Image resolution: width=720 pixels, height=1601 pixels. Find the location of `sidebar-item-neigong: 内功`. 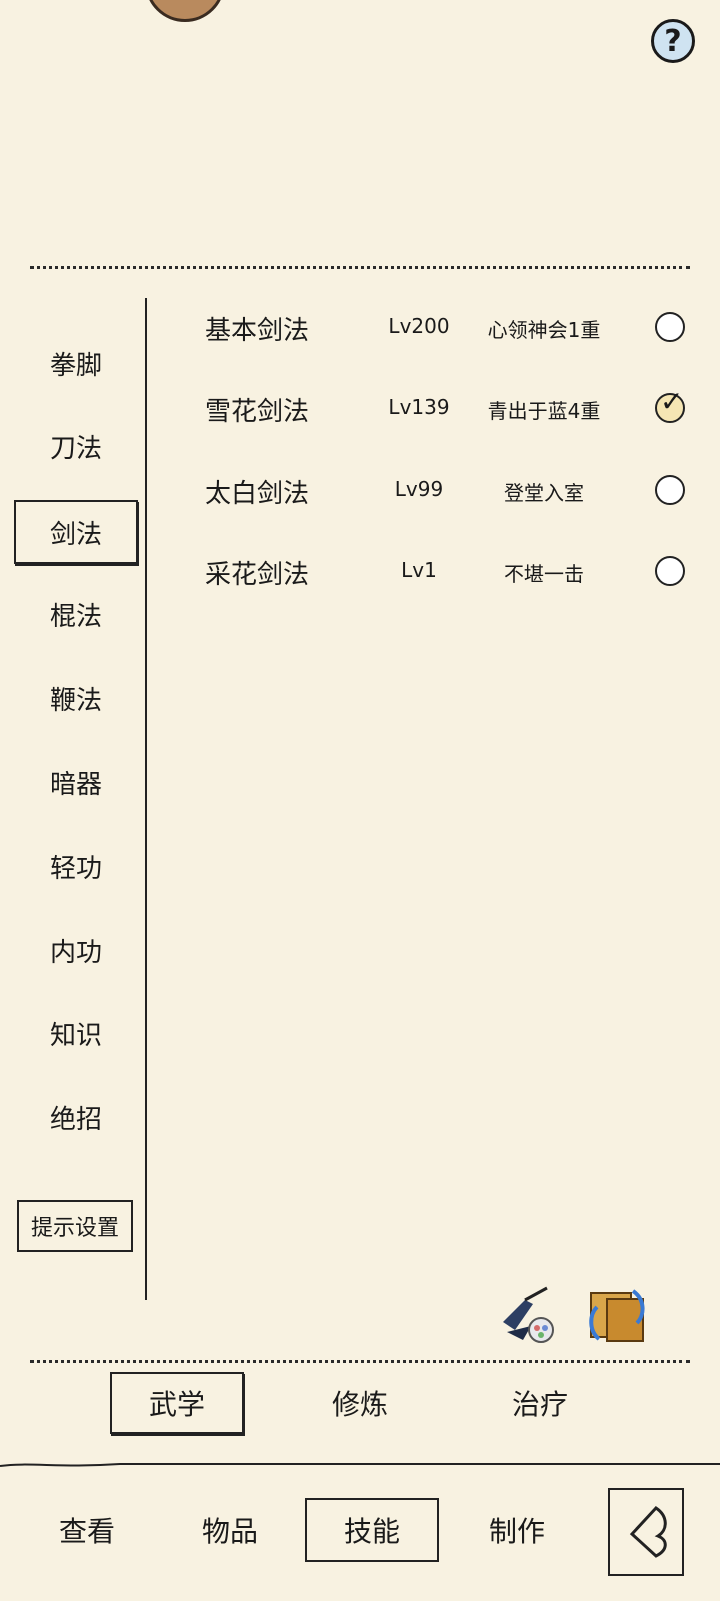

sidebar-item-neigong: 内功 is located at coordinates (76, 950).